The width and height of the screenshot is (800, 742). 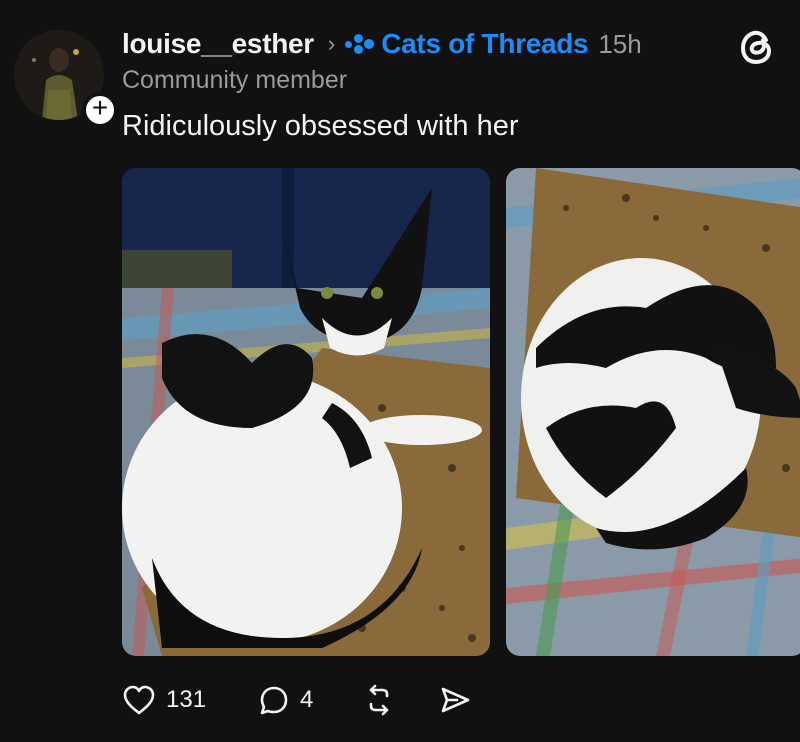 I want to click on like-button: 131, so click(x=164, y=700).